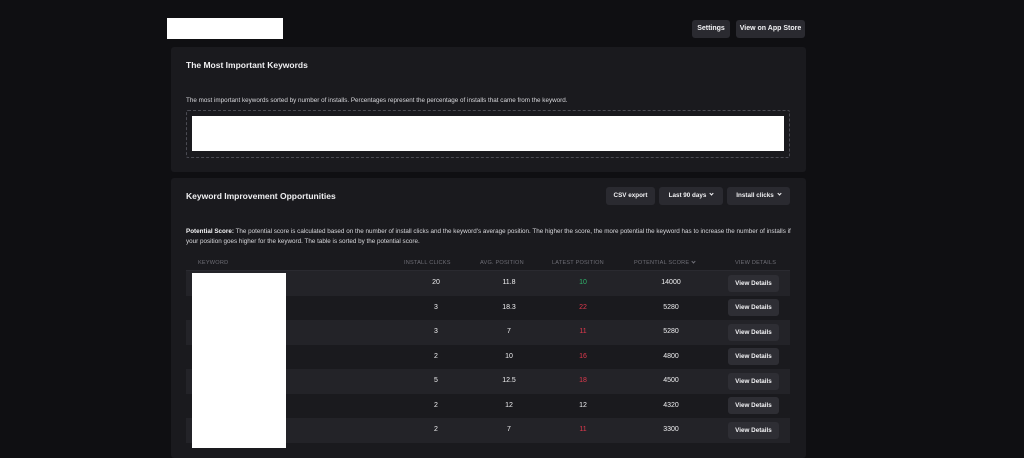  What do you see at coordinates (210, 231) in the screenshot?
I see `potential-score-label: Potential Score:` at bounding box center [210, 231].